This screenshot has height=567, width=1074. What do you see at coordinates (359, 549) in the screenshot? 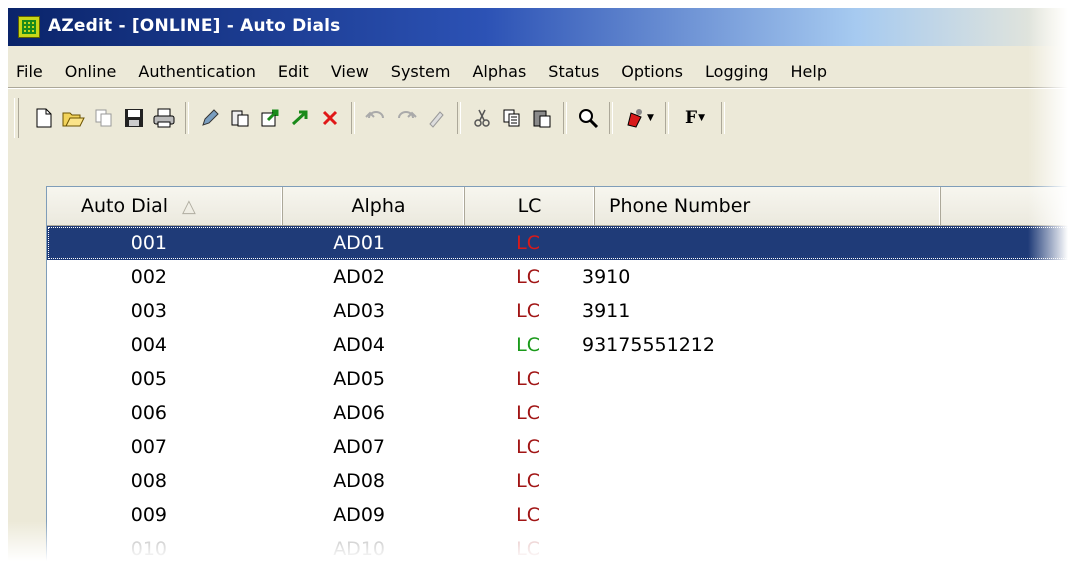
I see `alpha-cell: AD10` at bounding box center [359, 549].